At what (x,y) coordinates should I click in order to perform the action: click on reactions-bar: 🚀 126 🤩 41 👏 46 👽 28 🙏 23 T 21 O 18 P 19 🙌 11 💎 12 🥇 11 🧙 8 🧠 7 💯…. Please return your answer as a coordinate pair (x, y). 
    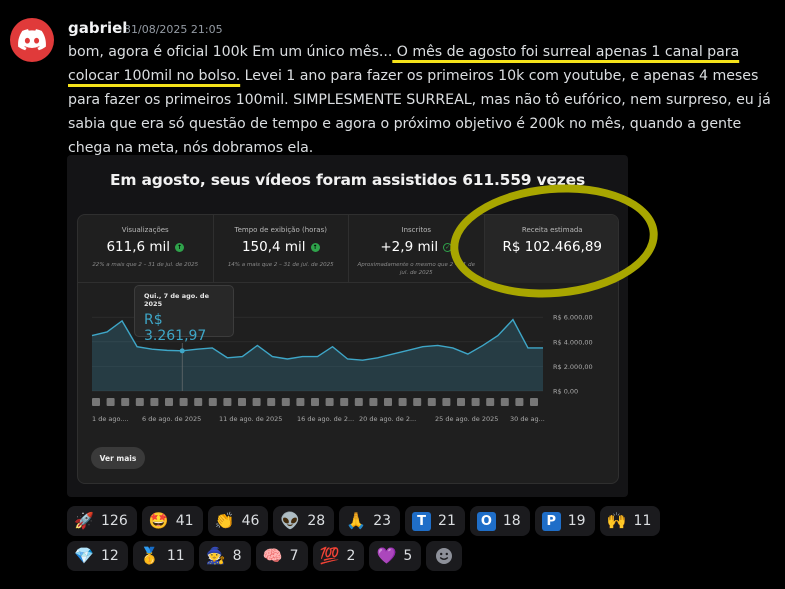
    Looking at the image, I should click on (417, 541).